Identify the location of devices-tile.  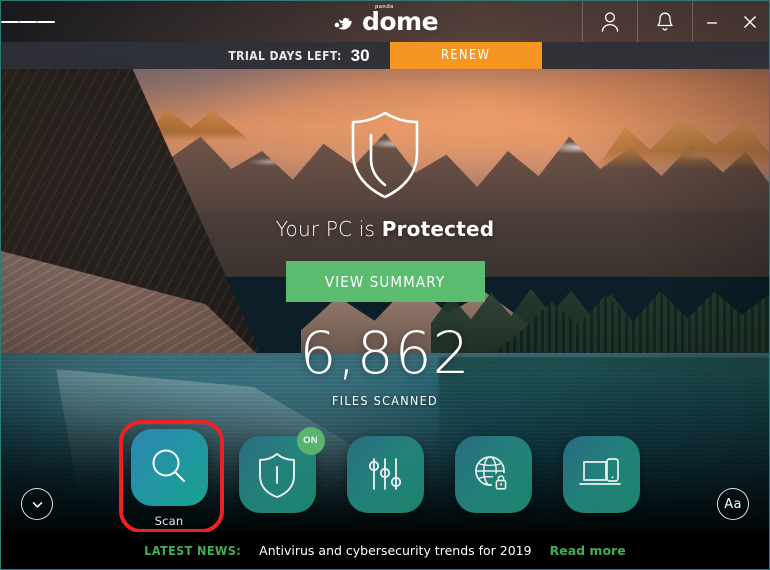
(601, 474).